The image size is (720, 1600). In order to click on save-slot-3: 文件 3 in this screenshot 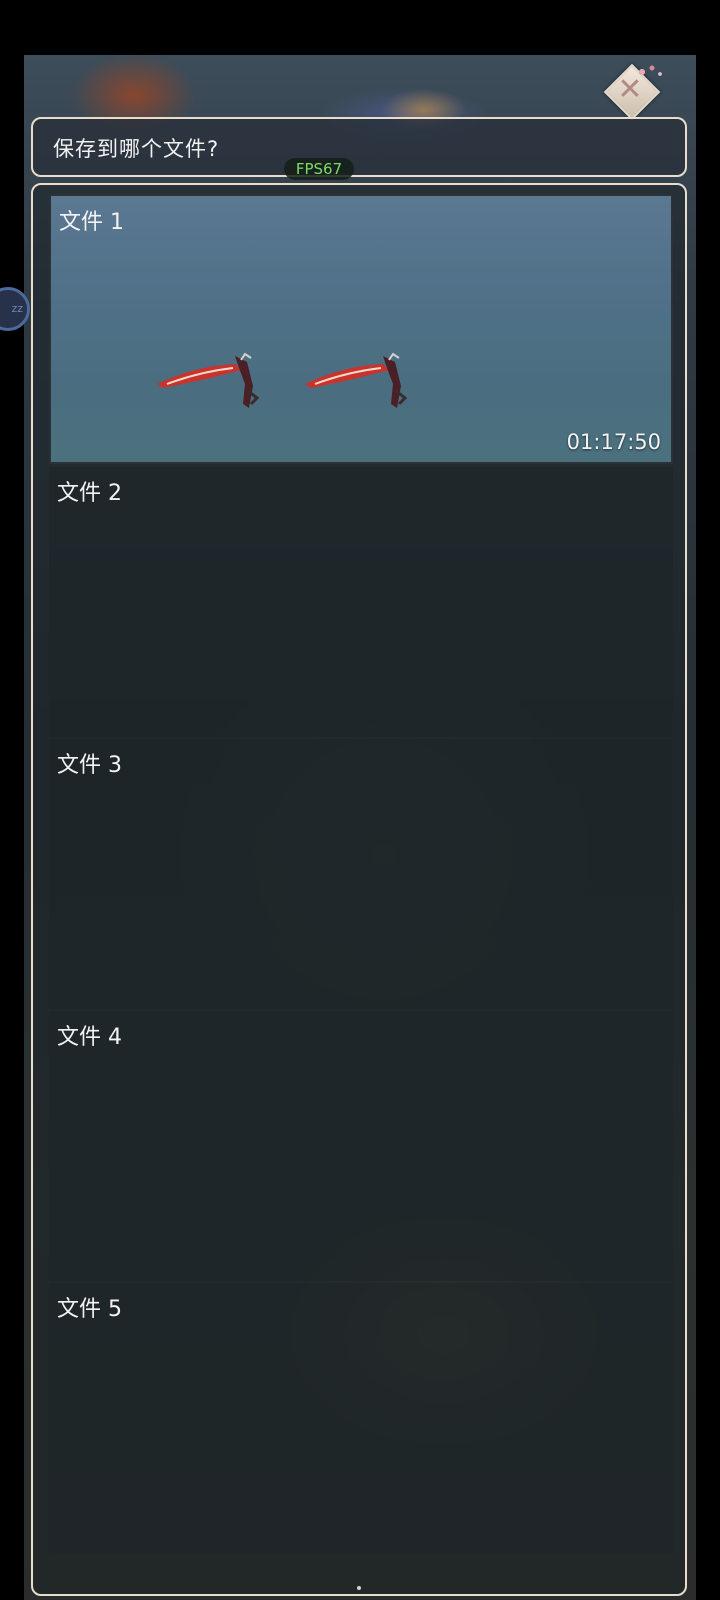, I will do `click(361, 874)`.